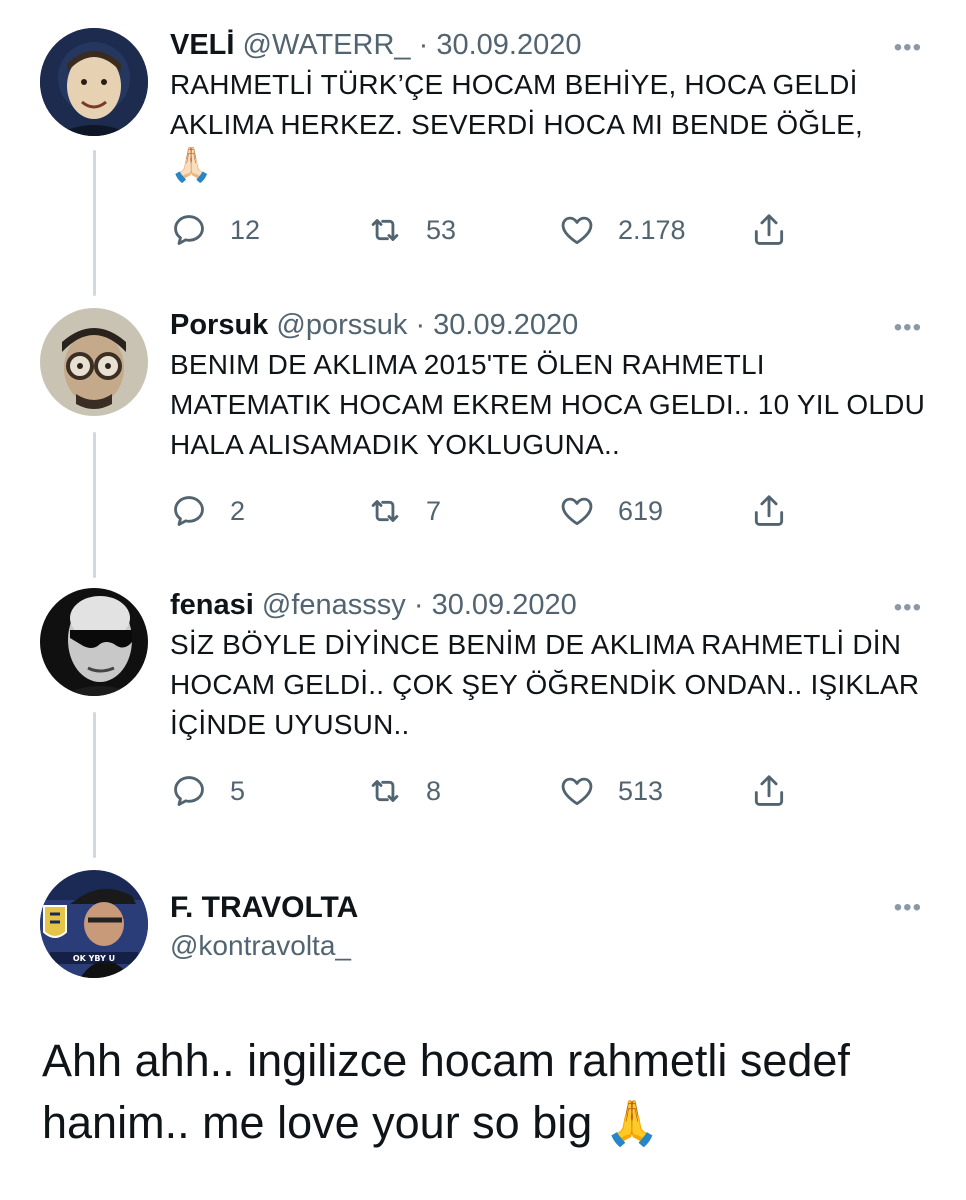 This screenshot has height=1200, width=966. What do you see at coordinates (219, 325) in the screenshot?
I see `display-name: Porsuk` at bounding box center [219, 325].